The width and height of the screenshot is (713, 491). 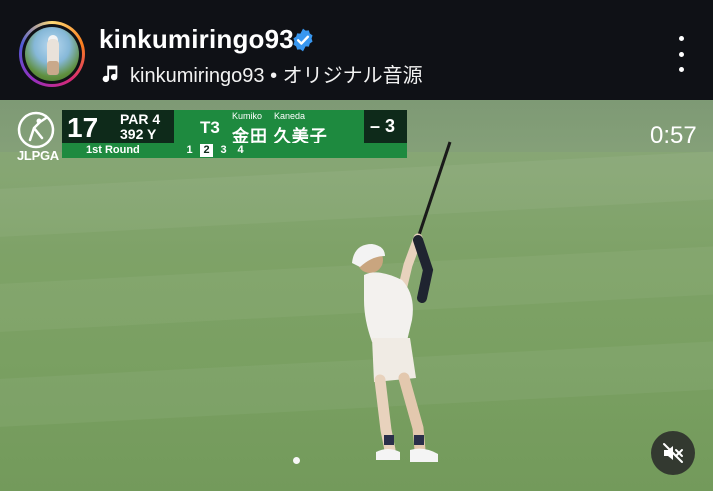 What do you see at coordinates (247, 116) in the screenshot?
I see `player-first-name-romaji: Kumiko` at bounding box center [247, 116].